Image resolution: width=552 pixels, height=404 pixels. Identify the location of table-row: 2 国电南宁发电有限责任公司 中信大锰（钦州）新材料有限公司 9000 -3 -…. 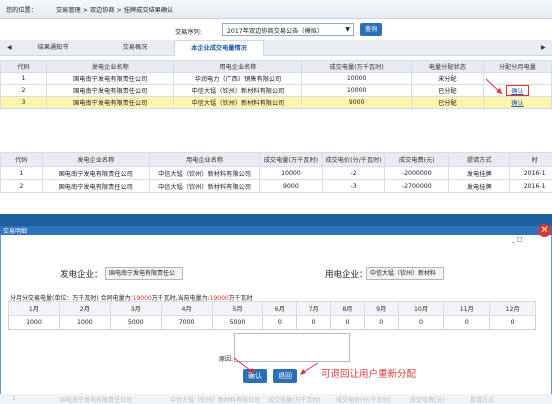
(276, 186).